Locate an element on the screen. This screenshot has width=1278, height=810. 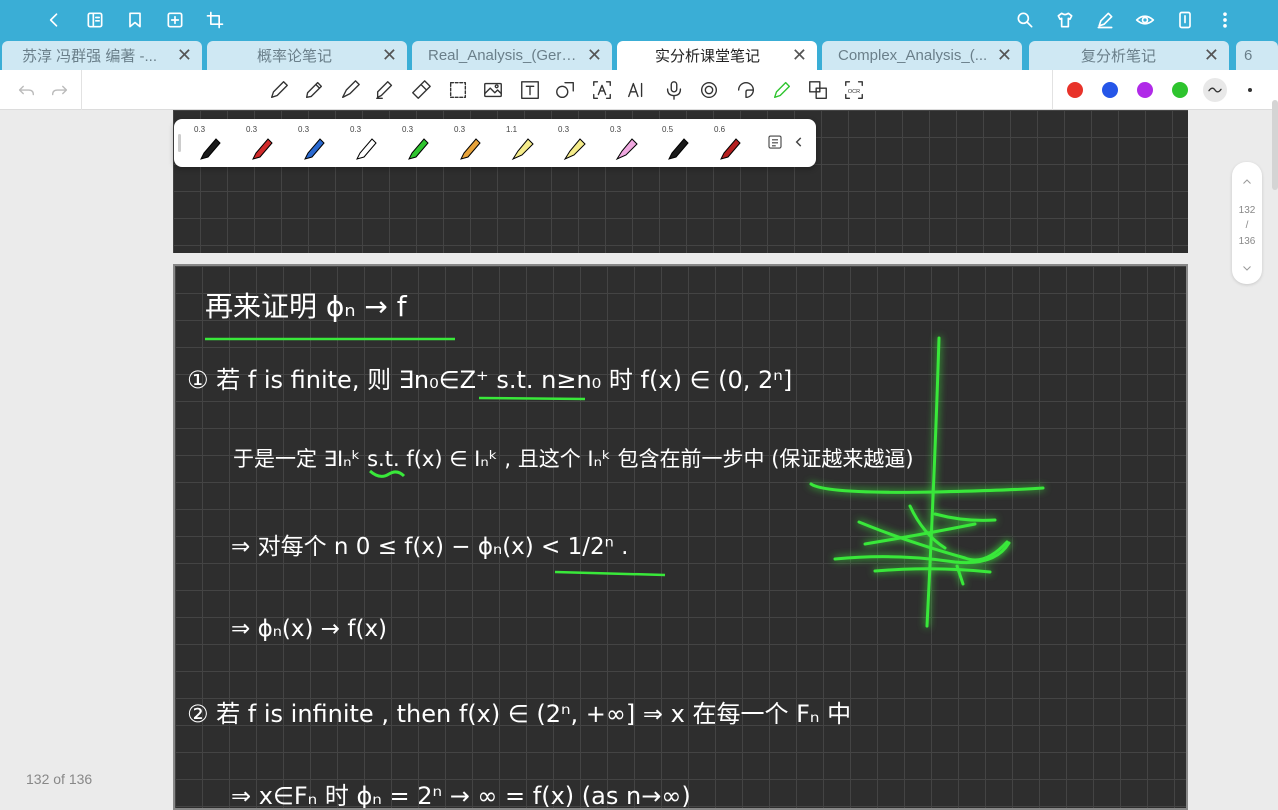
tab-real-analysis: Real_Analysis_(Gera... ✕ is located at coordinates (512, 55).